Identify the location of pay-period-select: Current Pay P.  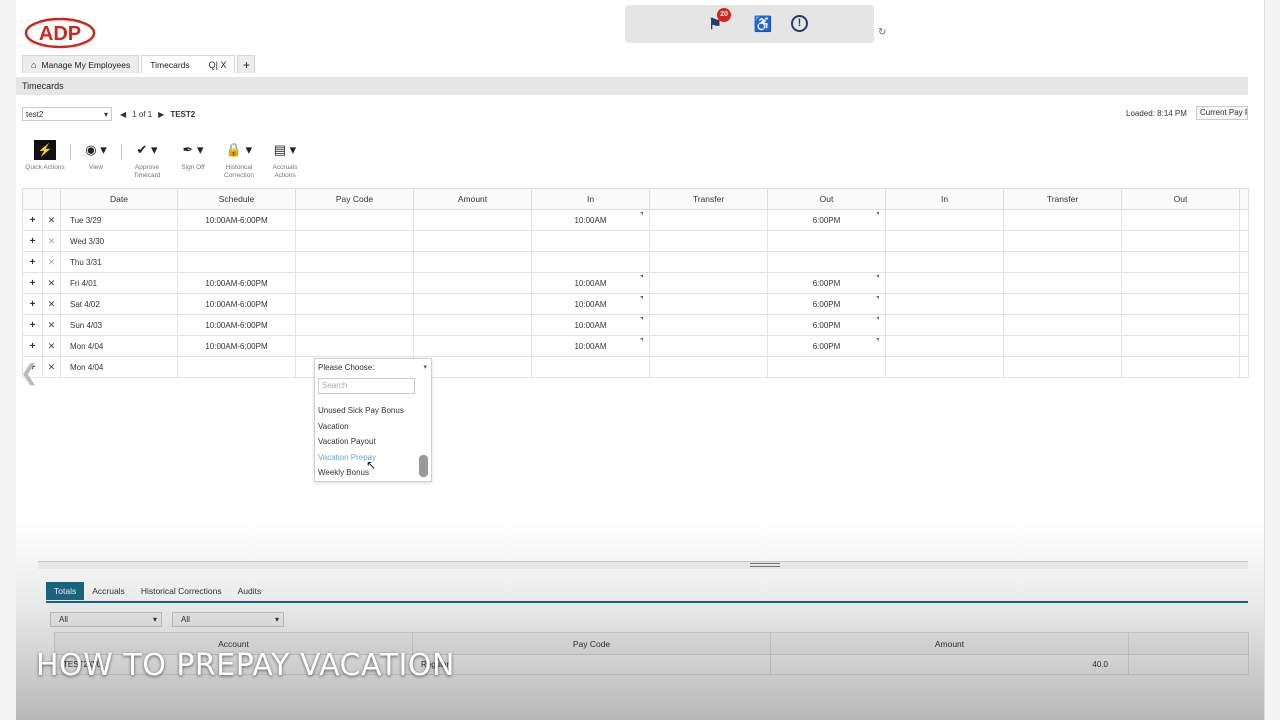
(1222, 113).